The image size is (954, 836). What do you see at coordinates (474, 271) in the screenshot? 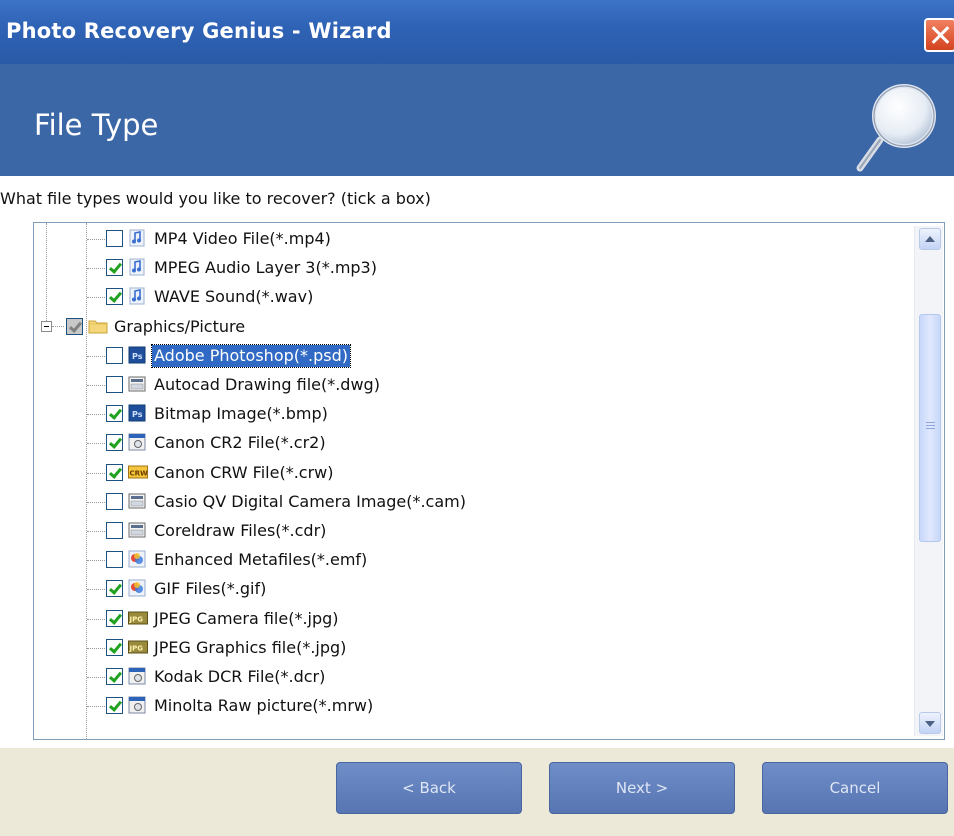
I see `tree-item: MPEG Audio Layer 3(*.mp3)` at bounding box center [474, 271].